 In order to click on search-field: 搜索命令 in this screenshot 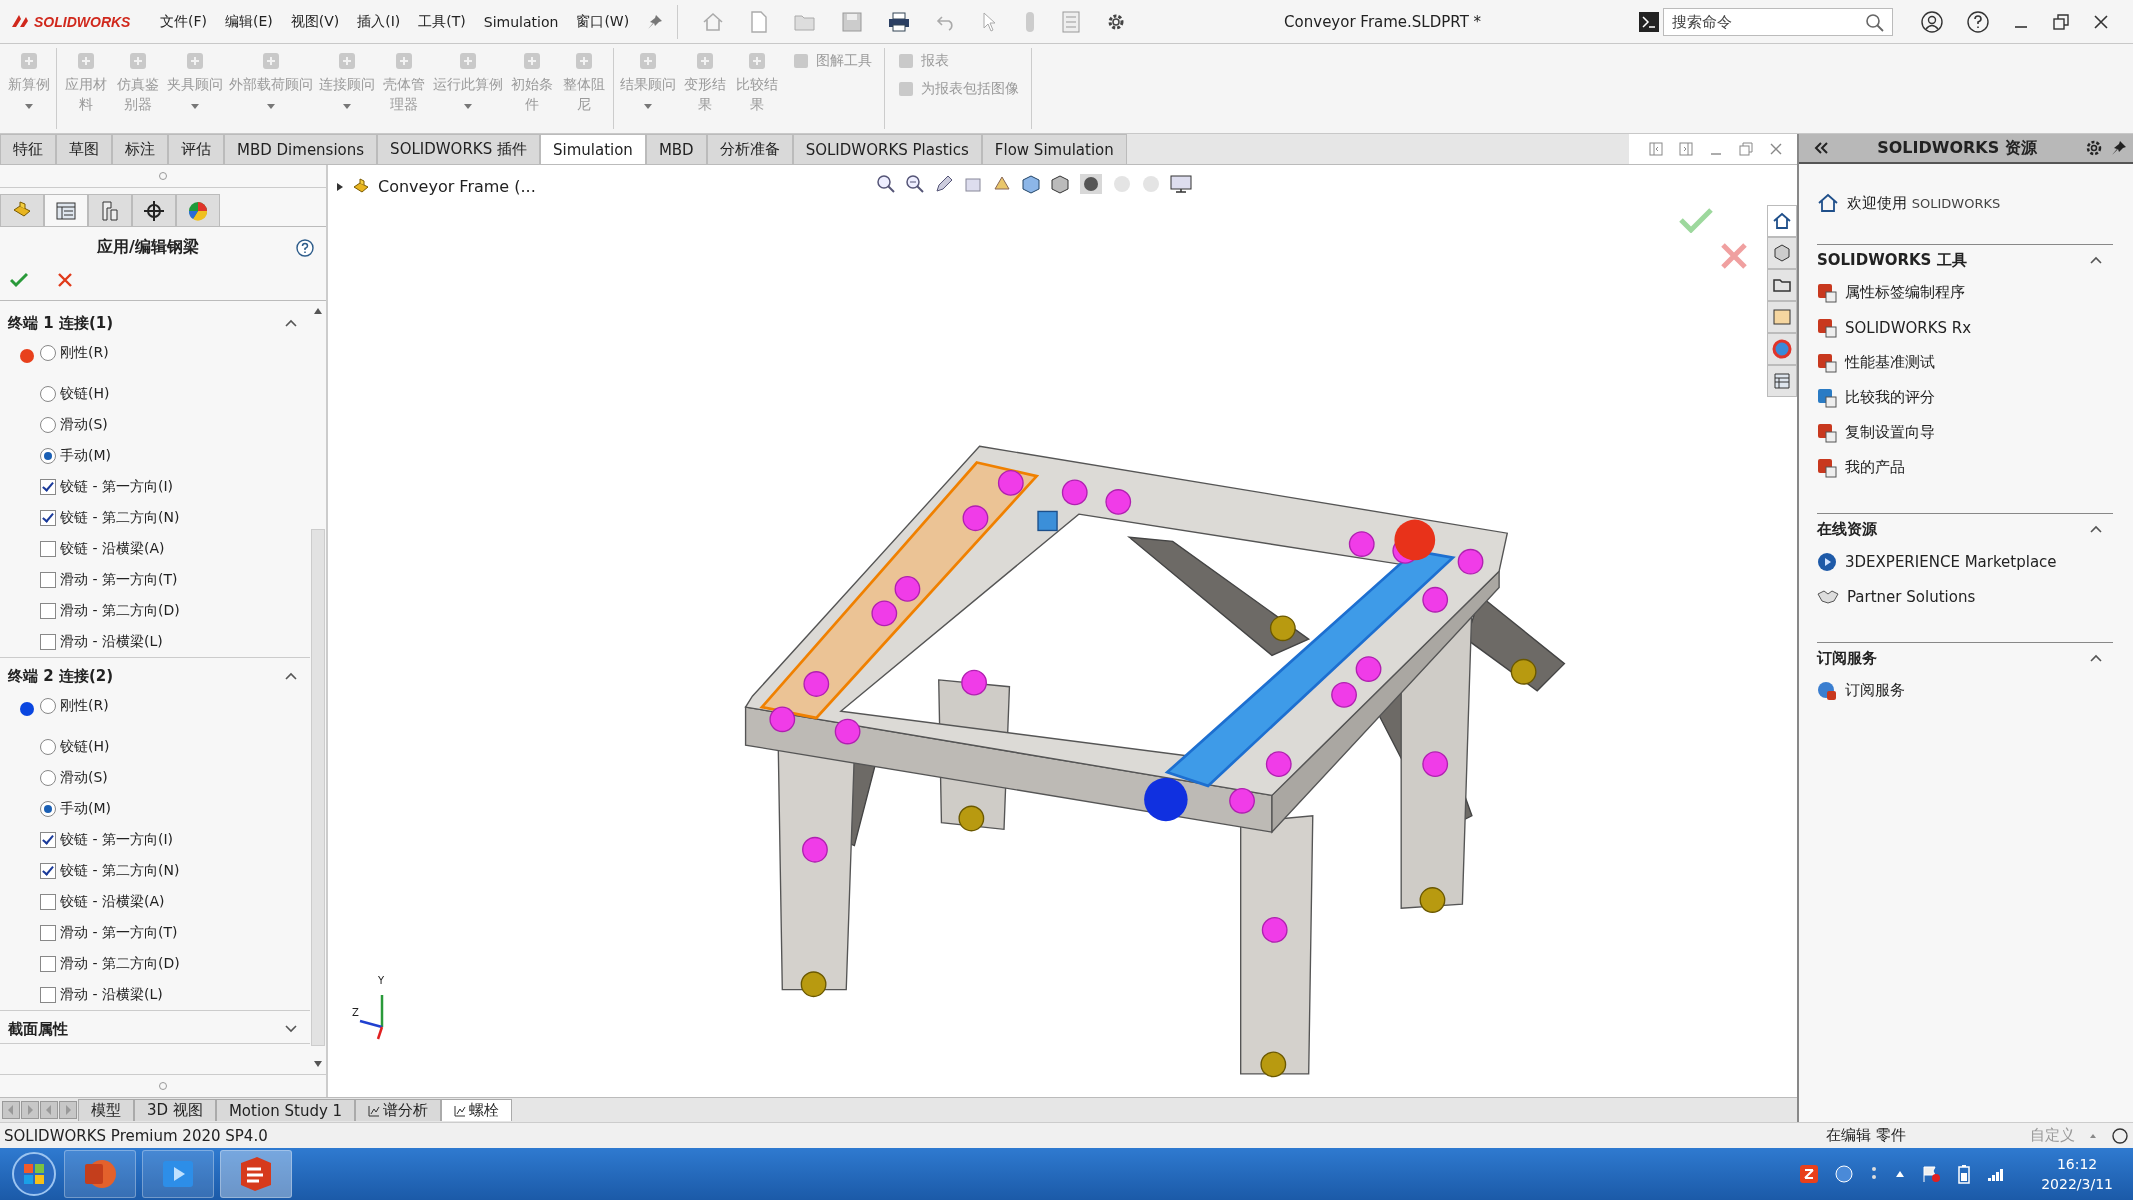, I will do `click(1778, 21)`.